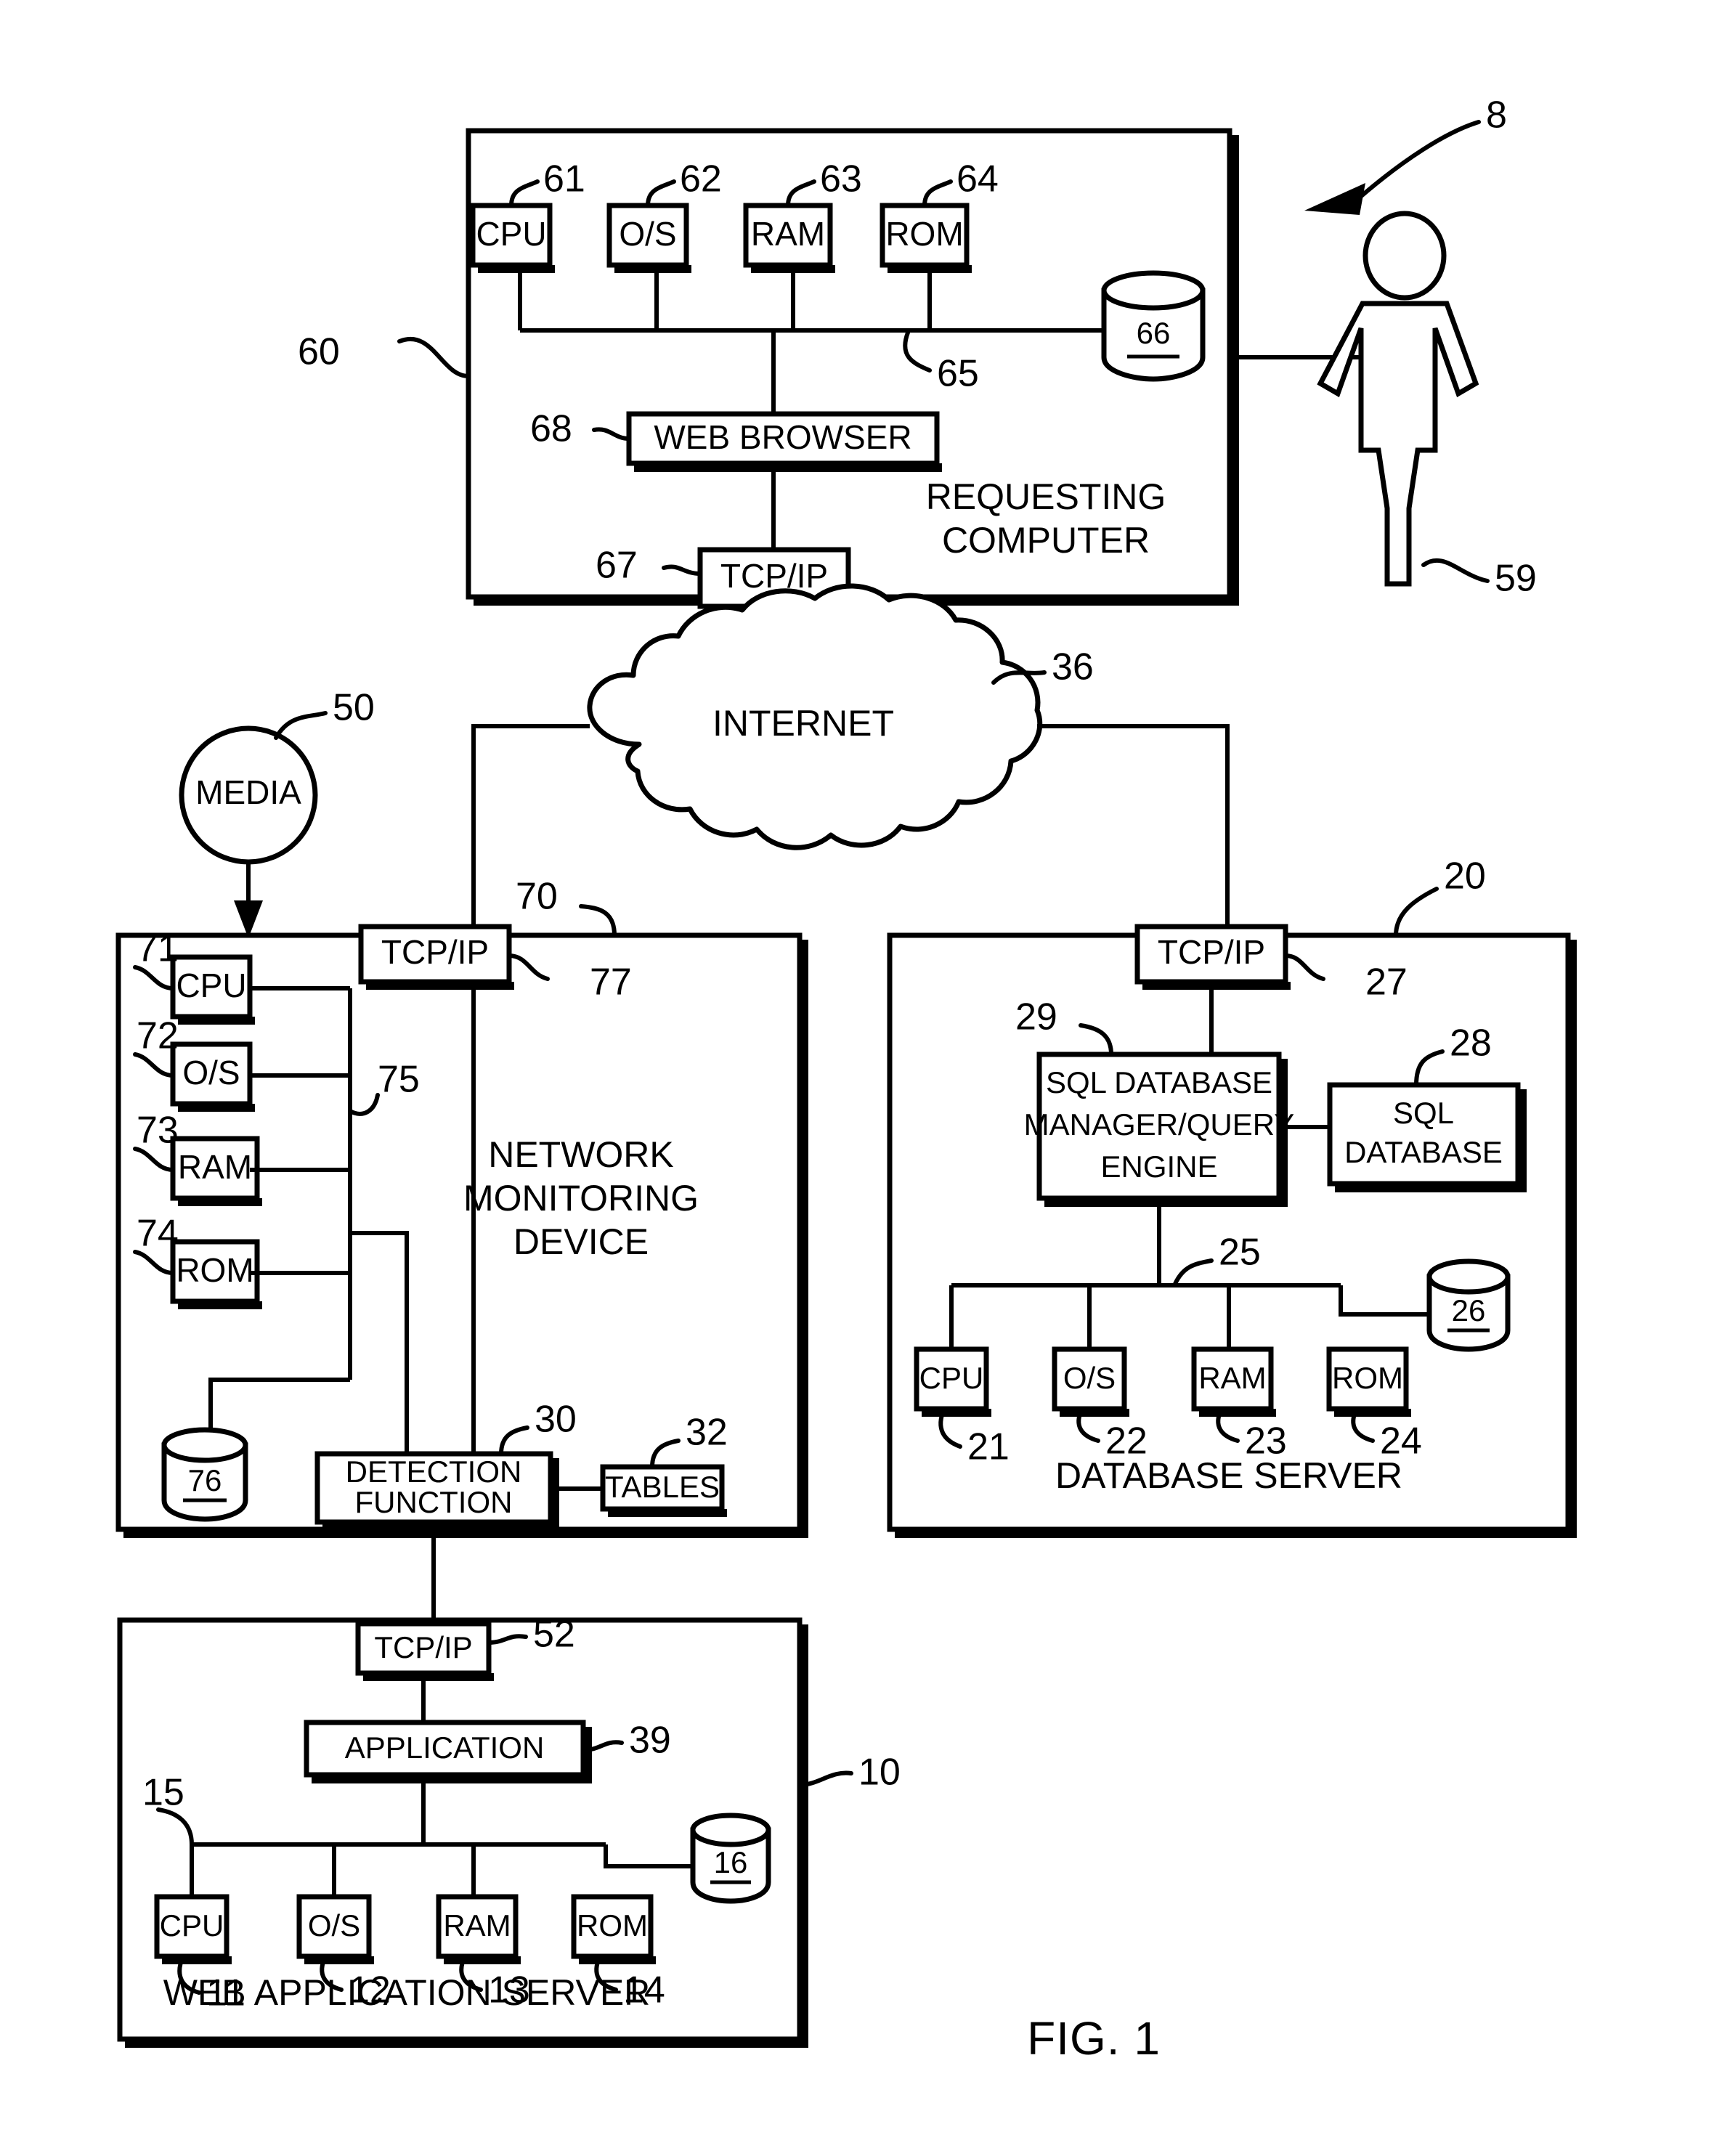 Image resolution: width=1722 pixels, height=2156 pixels. I want to click on tables-32-ref: 32, so click(707, 1433).